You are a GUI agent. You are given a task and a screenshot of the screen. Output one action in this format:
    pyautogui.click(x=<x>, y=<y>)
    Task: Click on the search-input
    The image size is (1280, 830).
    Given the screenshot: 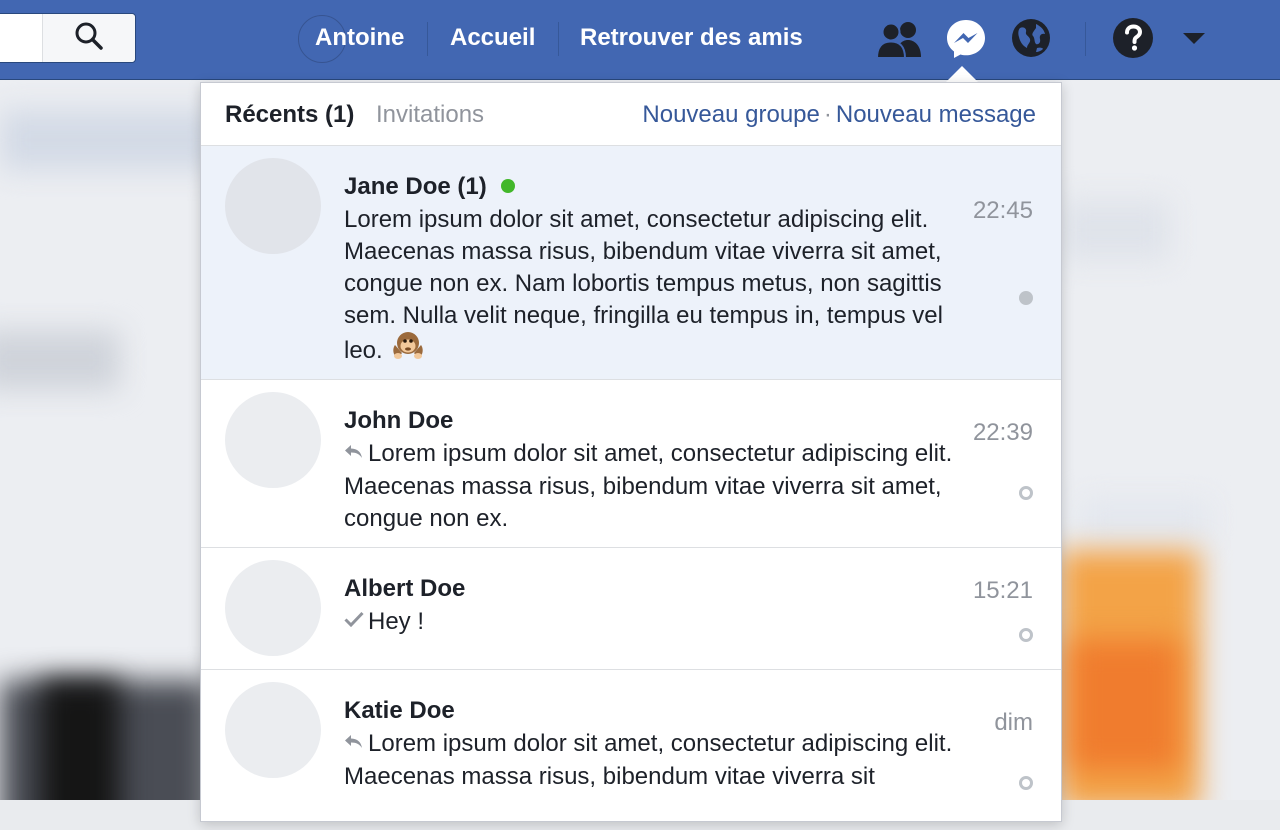 What is the action you would take?
    pyautogui.click(x=68, y=38)
    